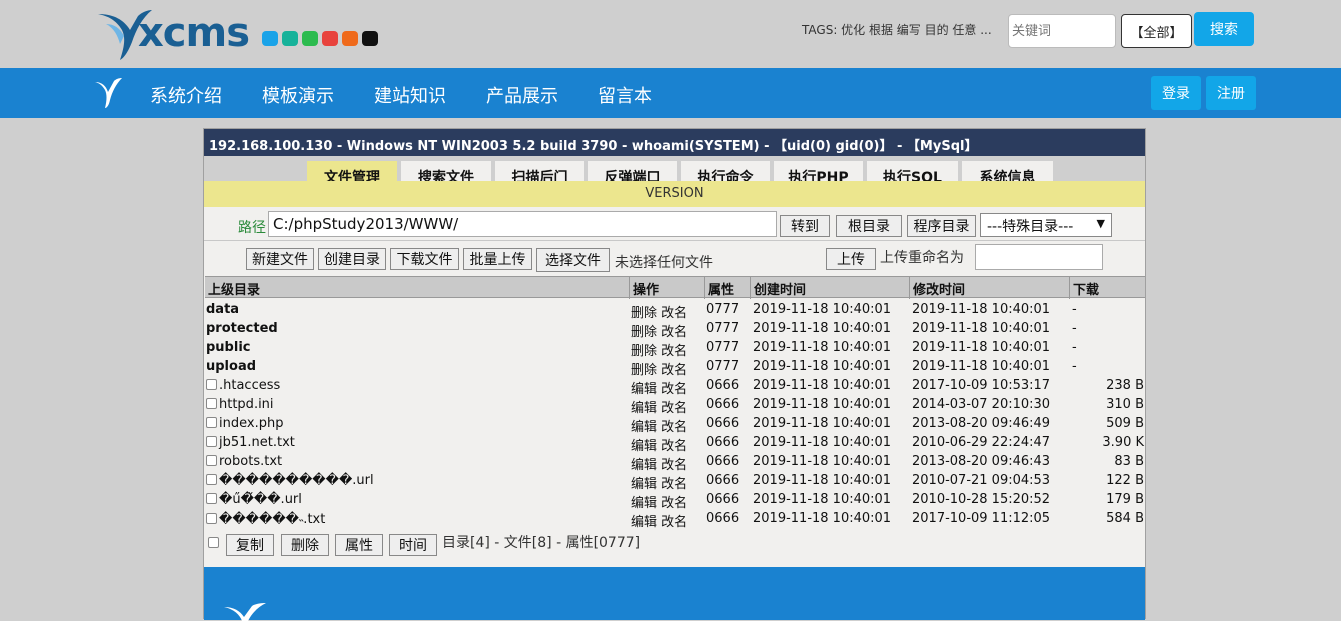 This screenshot has width=1341, height=621. What do you see at coordinates (805, 226) in the screenshot?
I see `goto-button: 转到` at bounding box center [805, 226].